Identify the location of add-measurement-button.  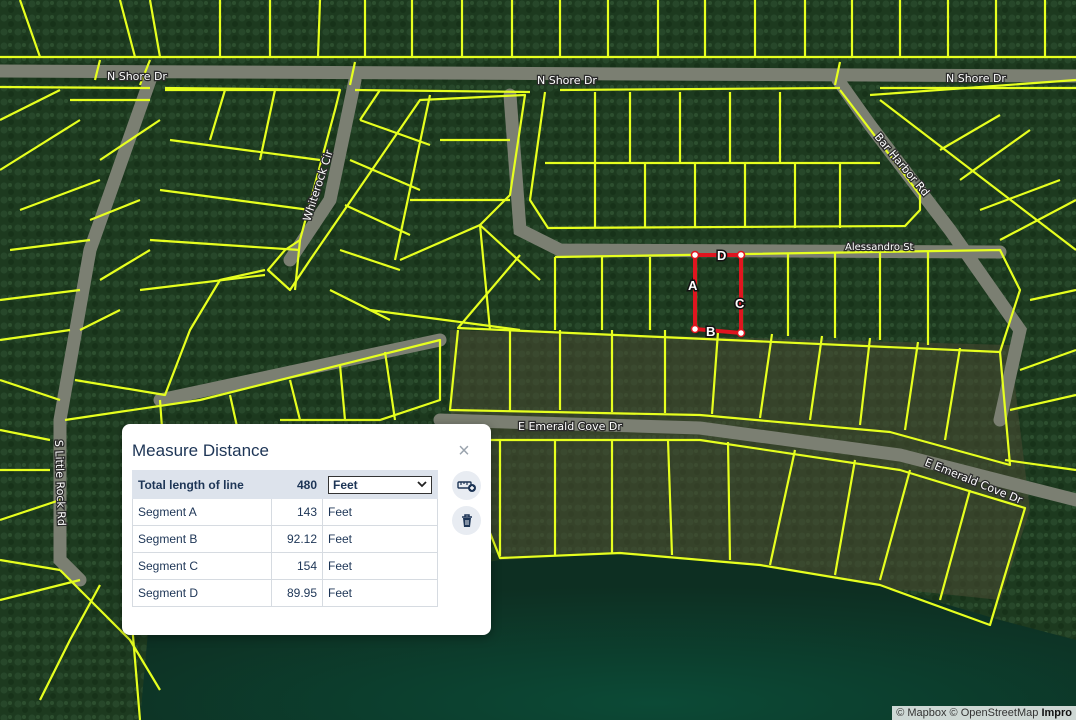
(466, 485).